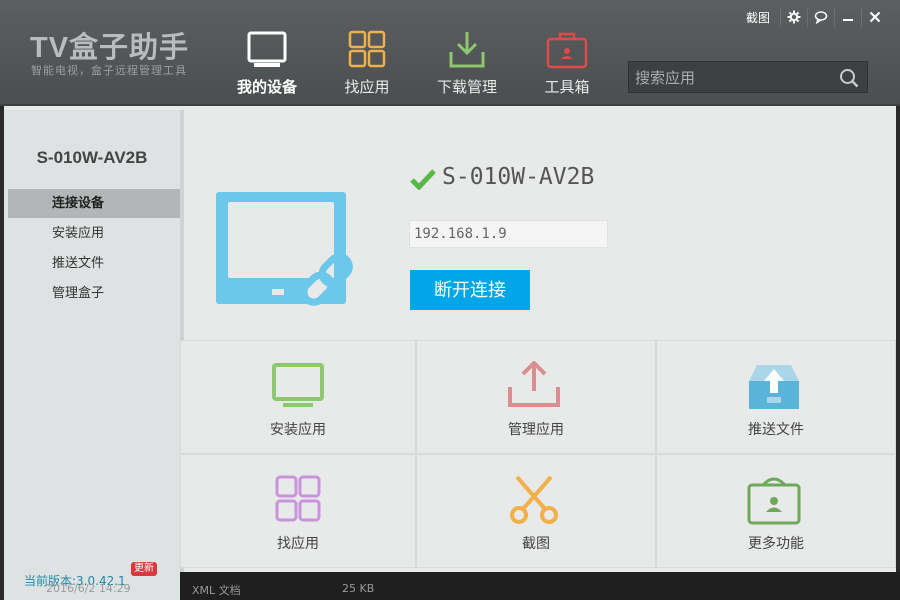 Image resolution: width=900 pixels, height=600 pixels. I want to click on gear-icon, so click(794, 17).